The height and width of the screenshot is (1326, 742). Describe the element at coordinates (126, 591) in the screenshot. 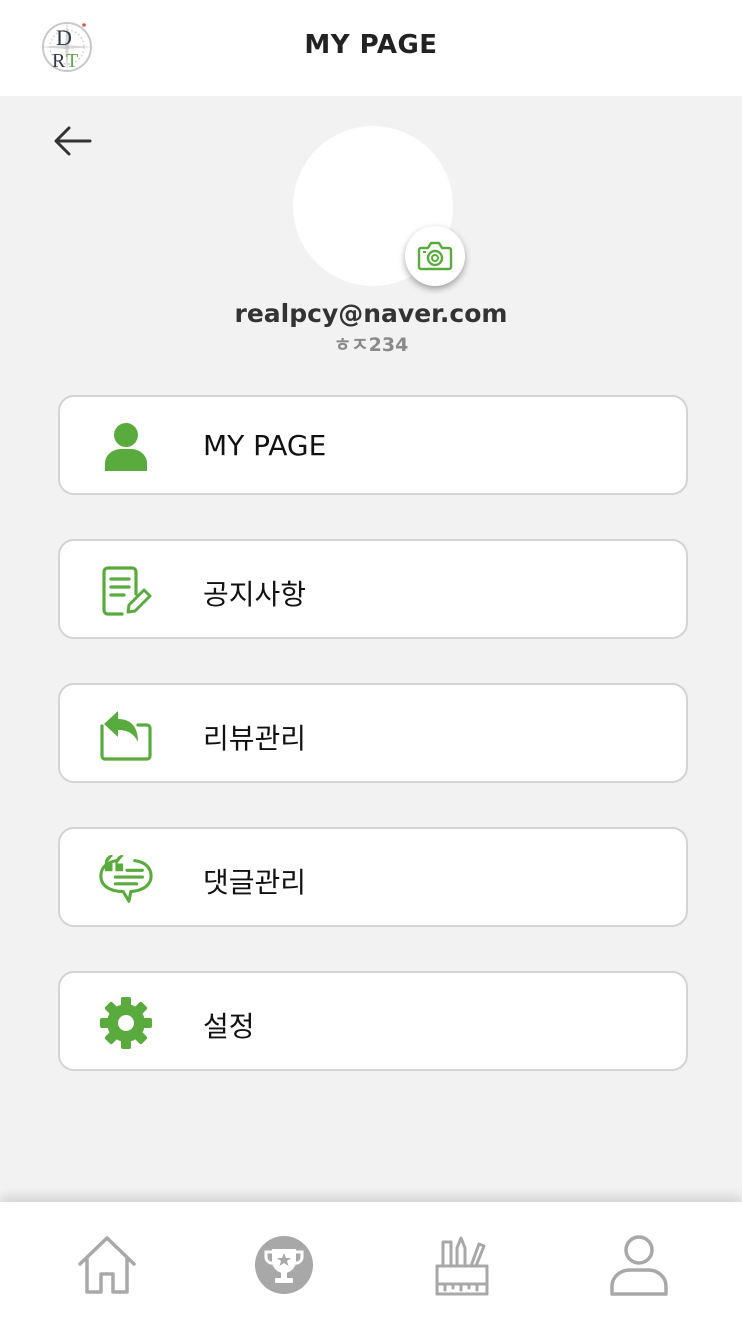

I see `notice-edit-icon` at that location.